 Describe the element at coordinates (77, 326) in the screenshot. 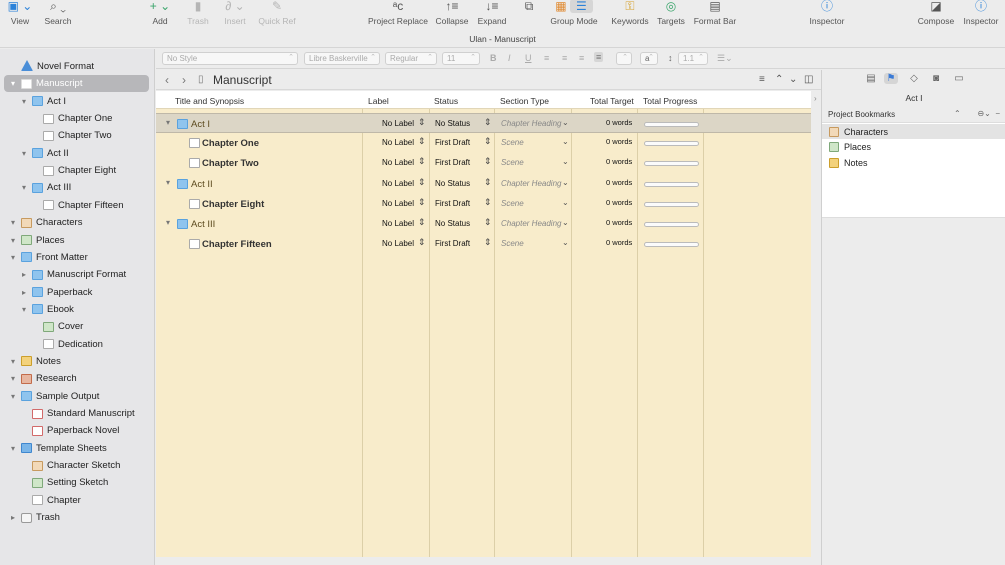

I see `binder-item: Cover` at that location.